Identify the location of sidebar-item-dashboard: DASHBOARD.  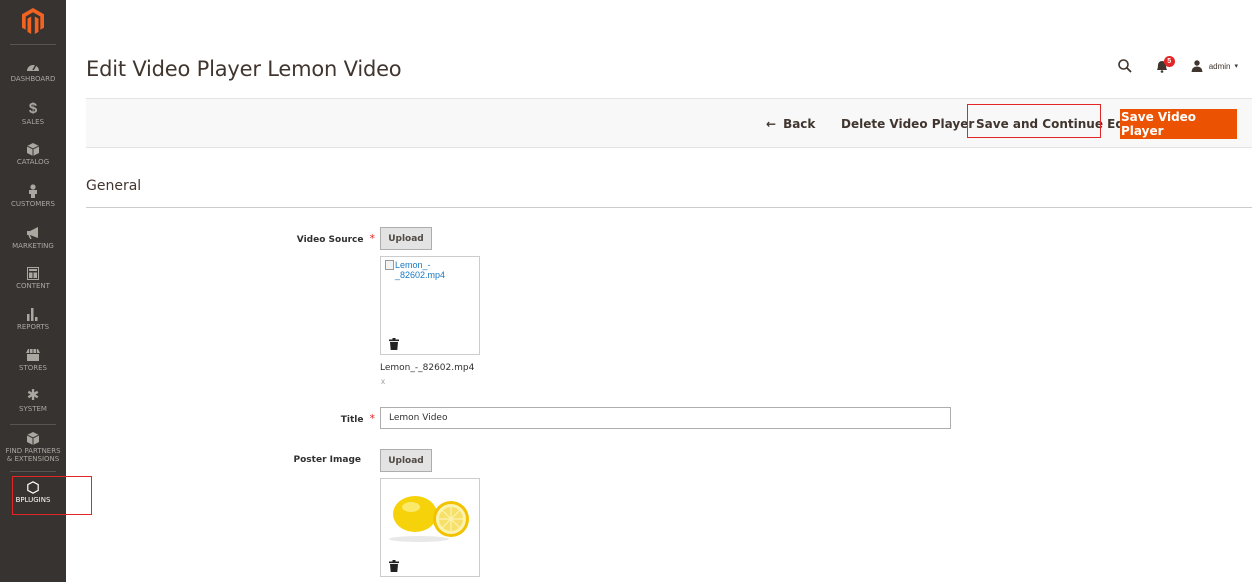
(33, 78).